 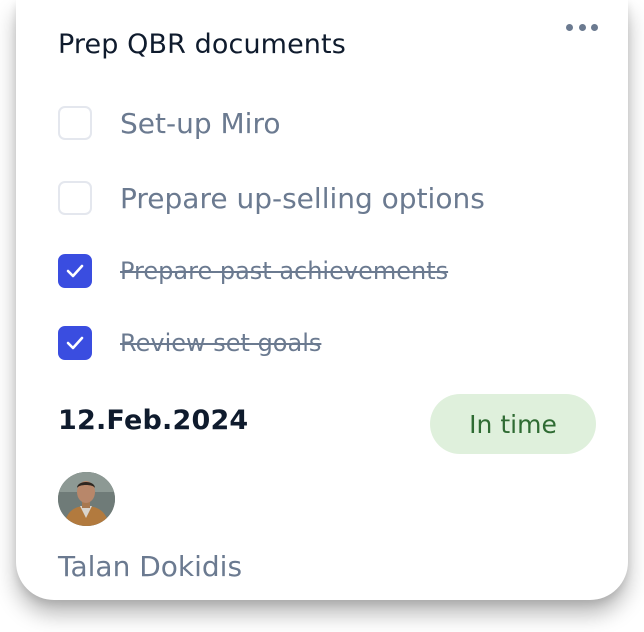 What do you see at coordinates (150, 566) in the screenshot?
I see `assignee-name: Talan Dokidis` at bounding box center [150, 566].